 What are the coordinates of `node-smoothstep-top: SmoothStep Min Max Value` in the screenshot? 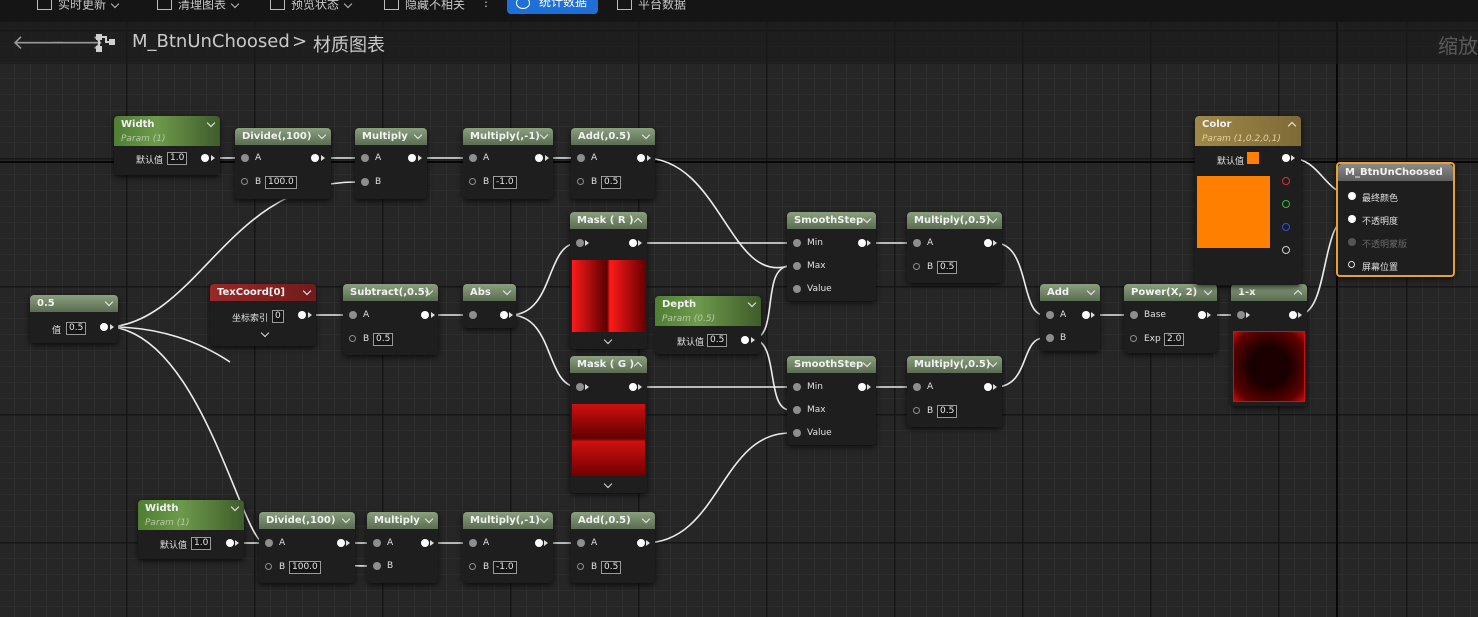 It's located at (831, 256).